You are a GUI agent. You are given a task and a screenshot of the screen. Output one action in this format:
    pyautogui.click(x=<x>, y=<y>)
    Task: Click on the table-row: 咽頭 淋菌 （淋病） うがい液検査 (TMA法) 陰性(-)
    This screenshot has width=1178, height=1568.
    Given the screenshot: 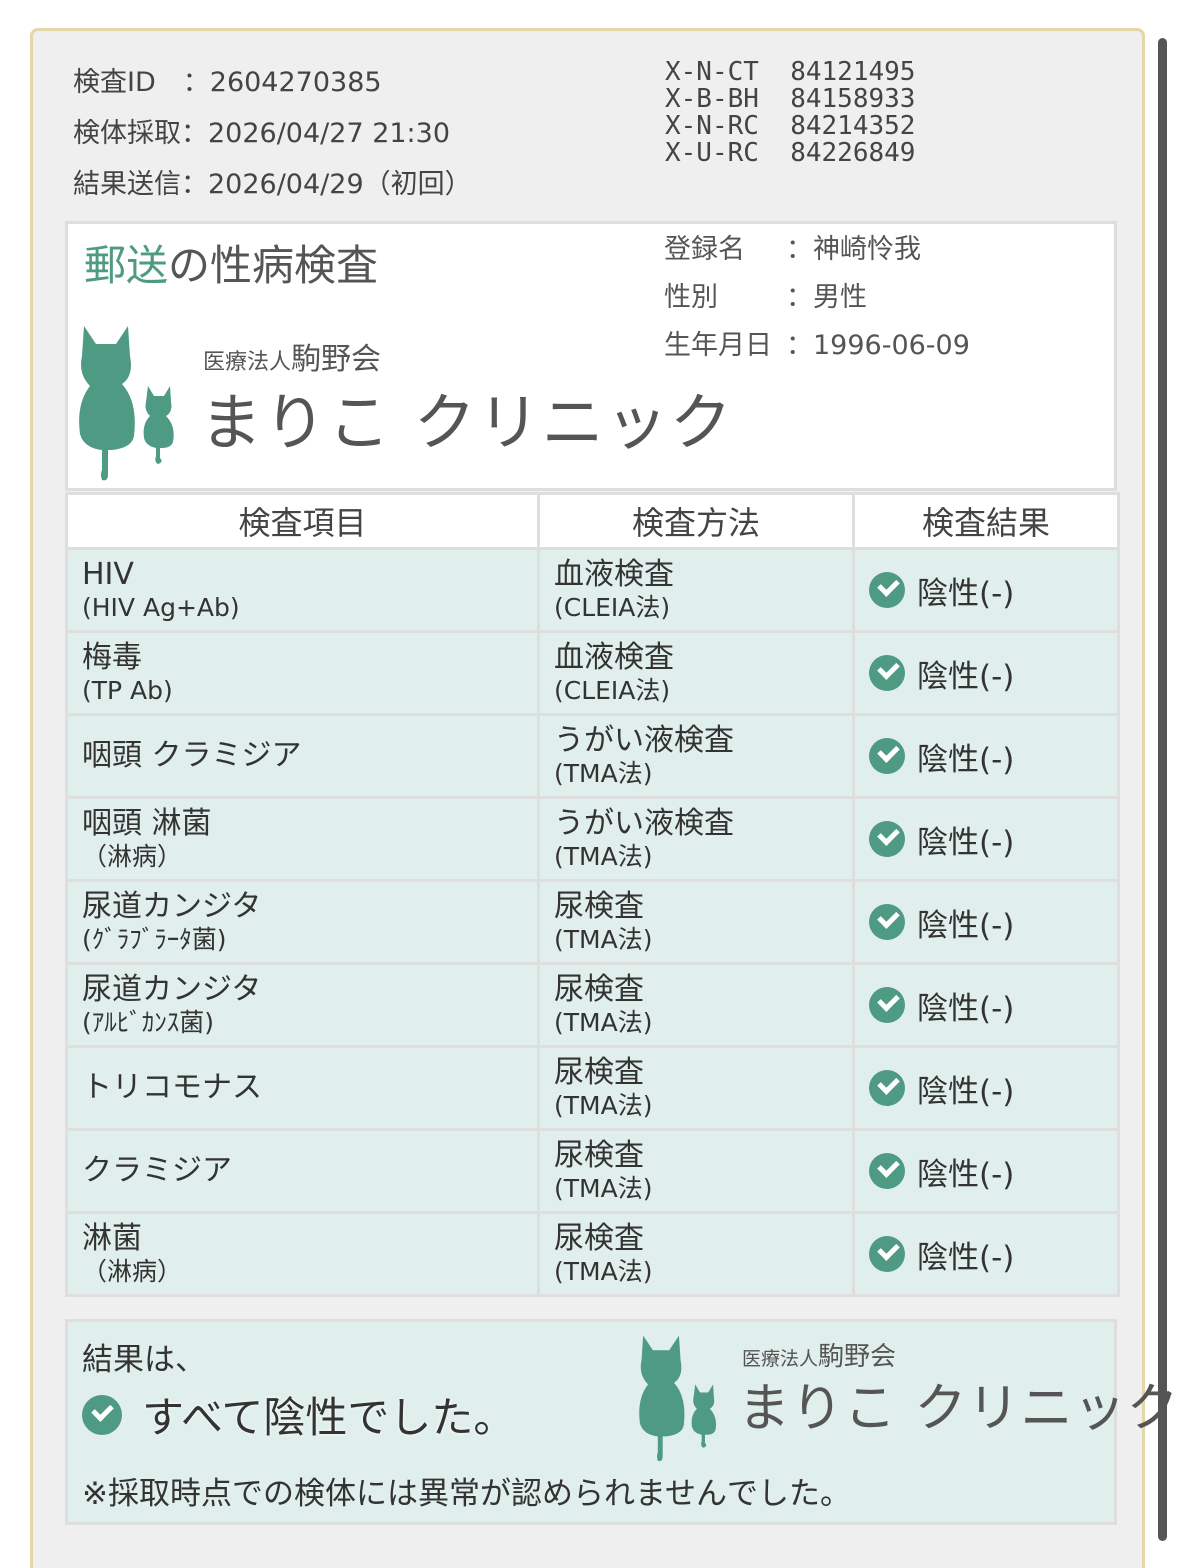 What is the action you would take?
    pyautogui.click(x=592, y=839)
    